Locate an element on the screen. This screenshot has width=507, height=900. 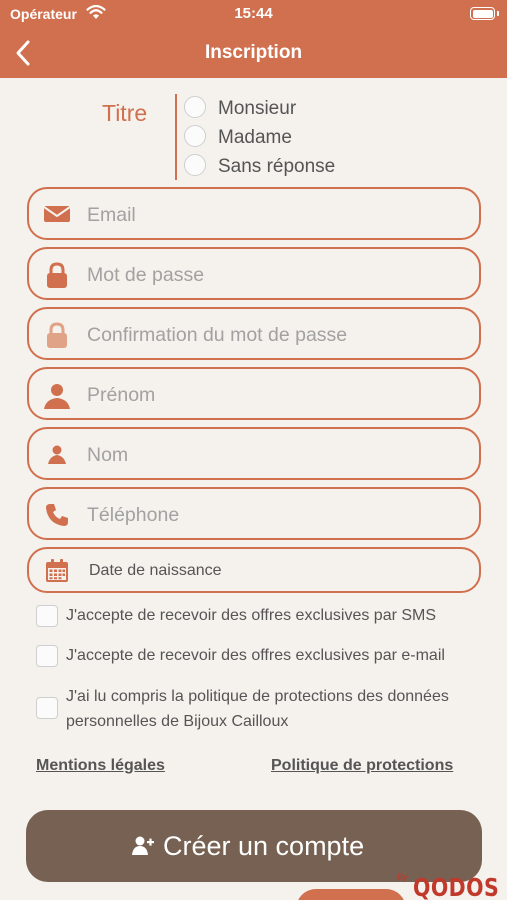
person-small-icon is located at coordinates (57, 454).